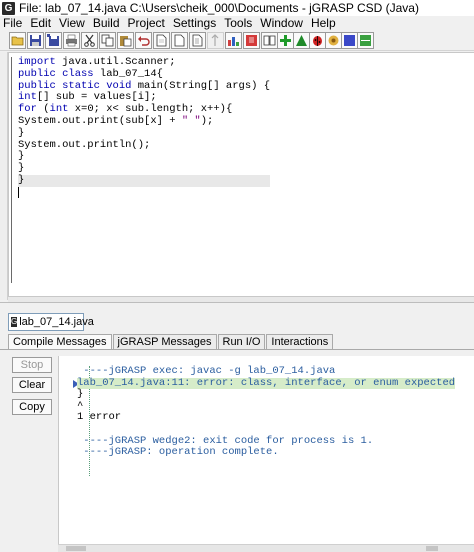  What do you see at coordinates (323, 23) in the screenshot?
I see `menu-help: Help` at bounding box center [323, 23].